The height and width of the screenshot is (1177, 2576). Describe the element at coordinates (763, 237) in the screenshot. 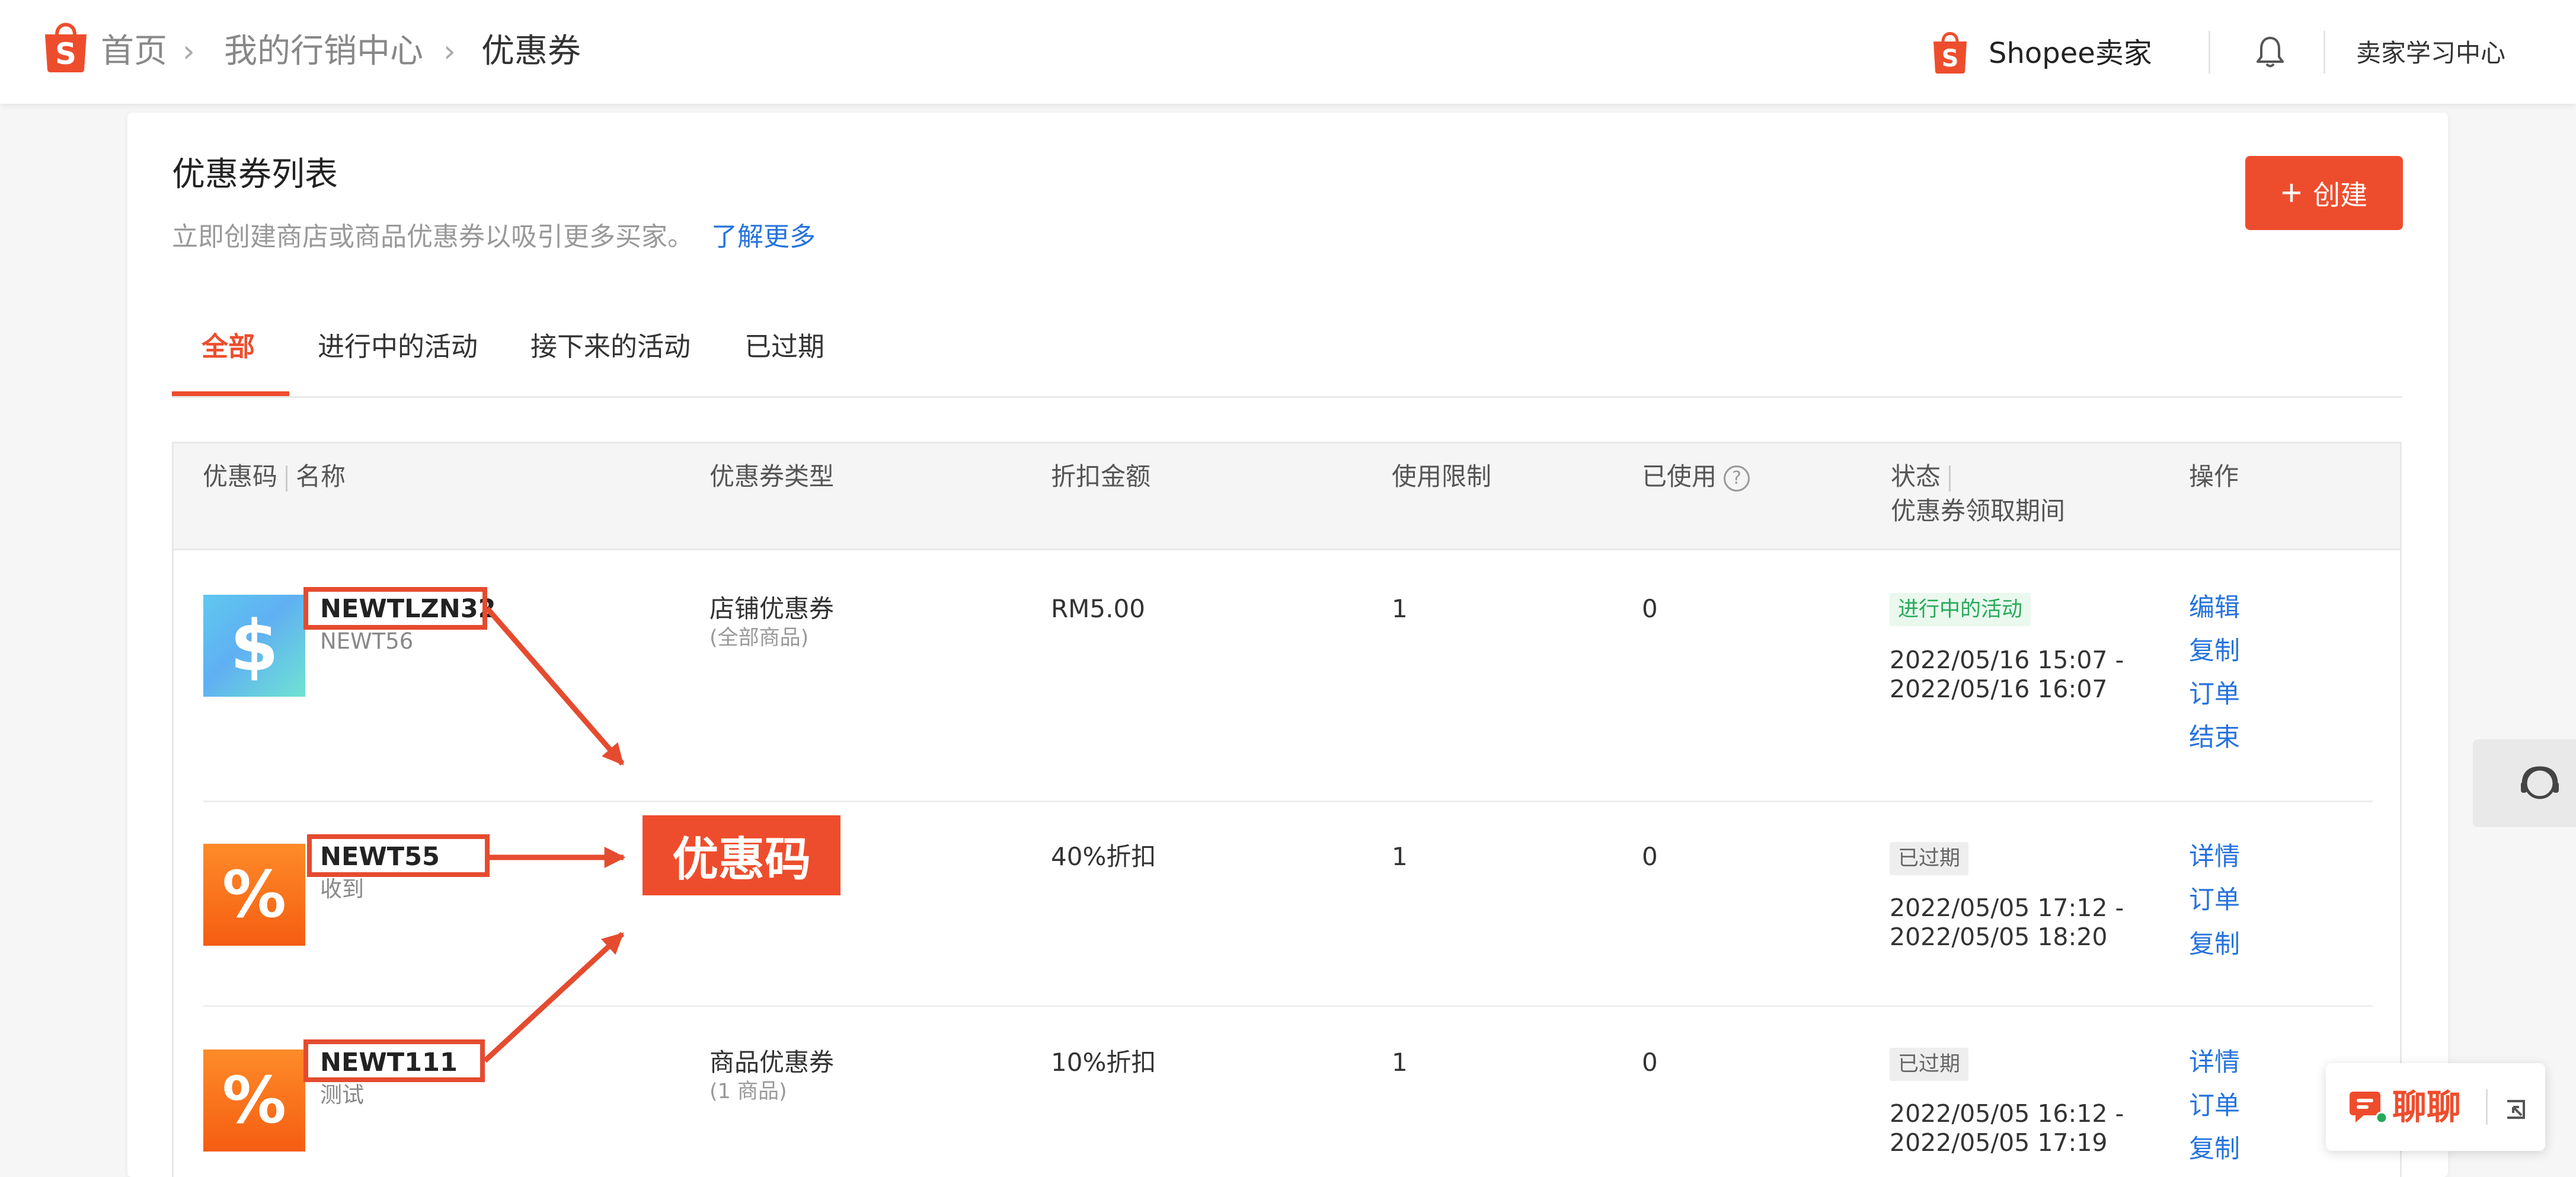

I see `learn-more-link: 了解更多` at that location.